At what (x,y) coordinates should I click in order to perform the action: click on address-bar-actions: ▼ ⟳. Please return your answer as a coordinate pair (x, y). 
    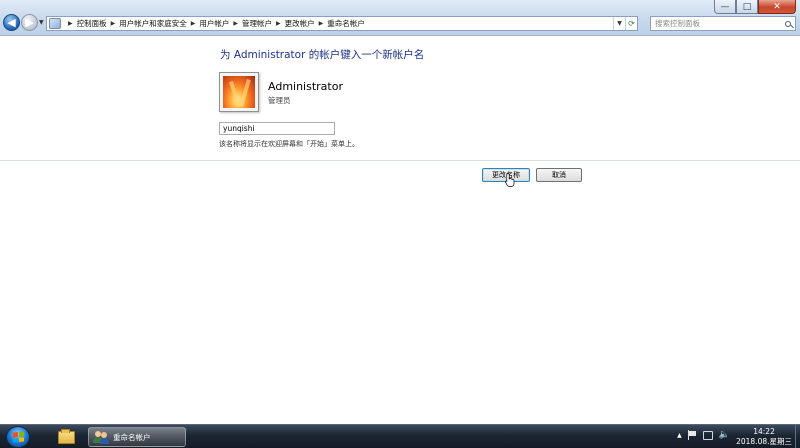
    Looking at the image, I should click on (625, 23).